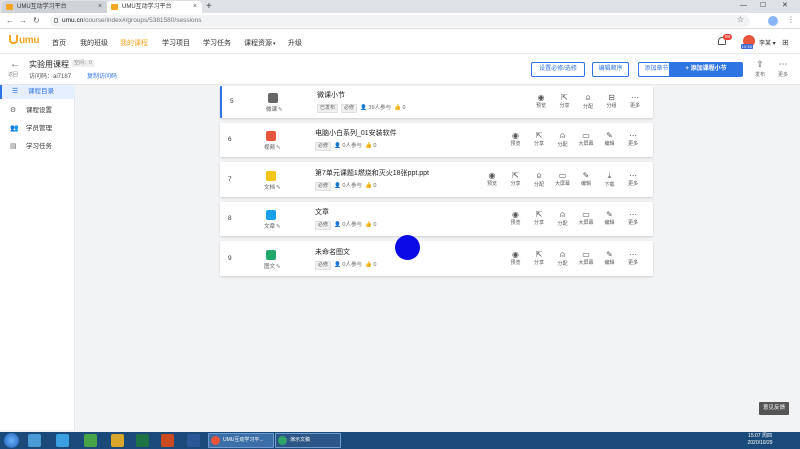  What do you see at coordinates (558, 69) in the screenshot?
I see `set-required-button: 设置必修/选修` at bounding box center [558, 69].